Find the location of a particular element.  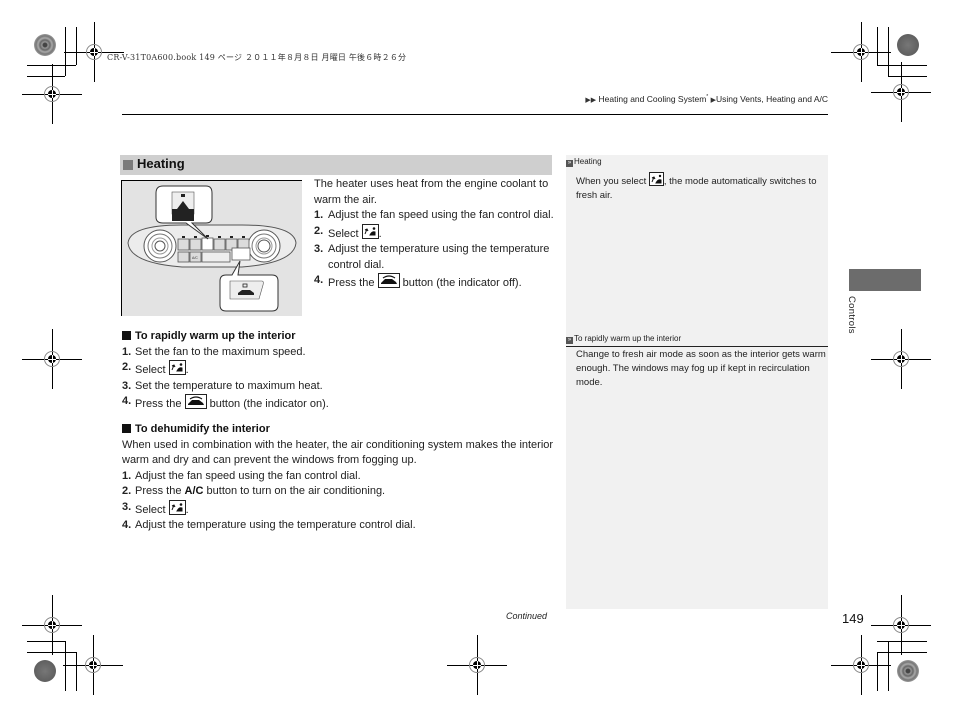

ac-label: A/C is located at coordinates (195, 258).